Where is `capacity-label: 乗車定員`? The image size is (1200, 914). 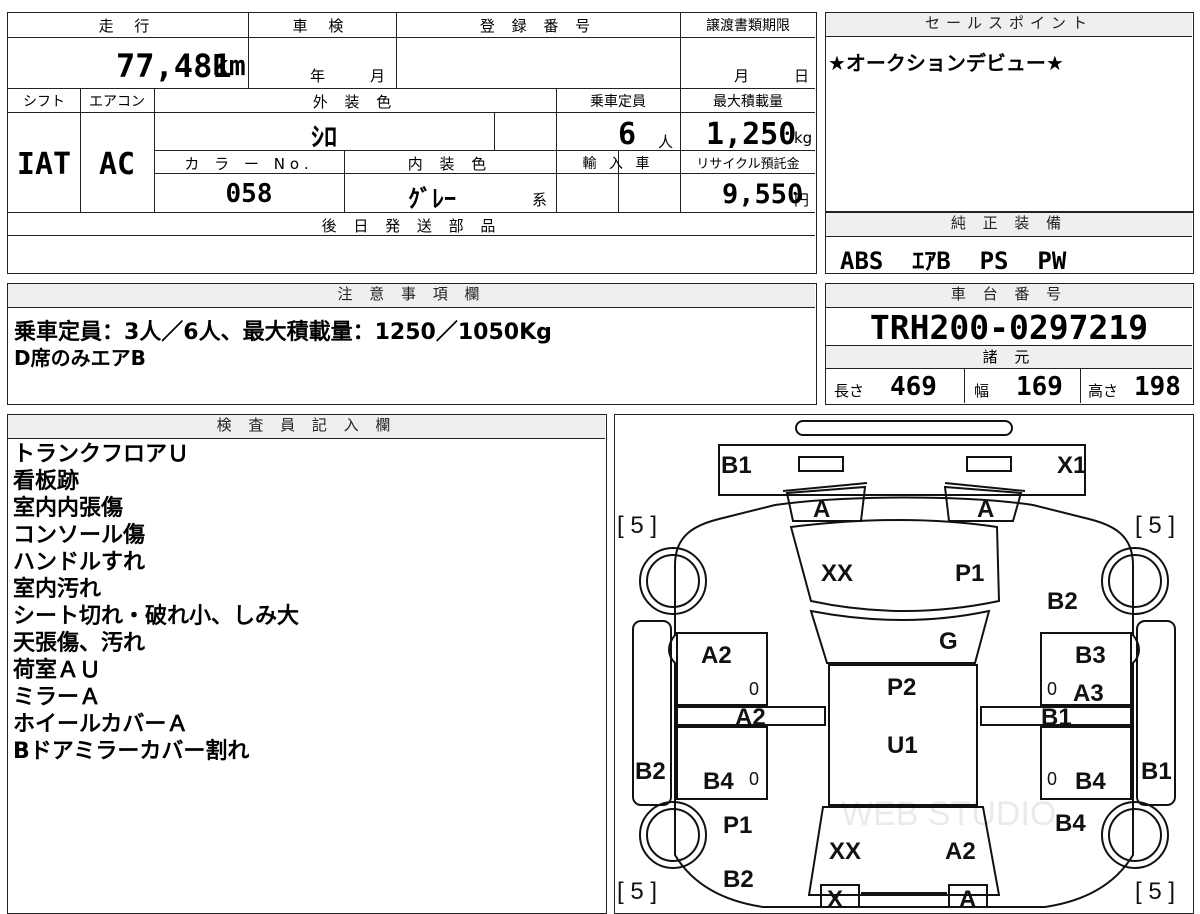
capacity-label: 乗車定員 is located at coordinates (618, 102).